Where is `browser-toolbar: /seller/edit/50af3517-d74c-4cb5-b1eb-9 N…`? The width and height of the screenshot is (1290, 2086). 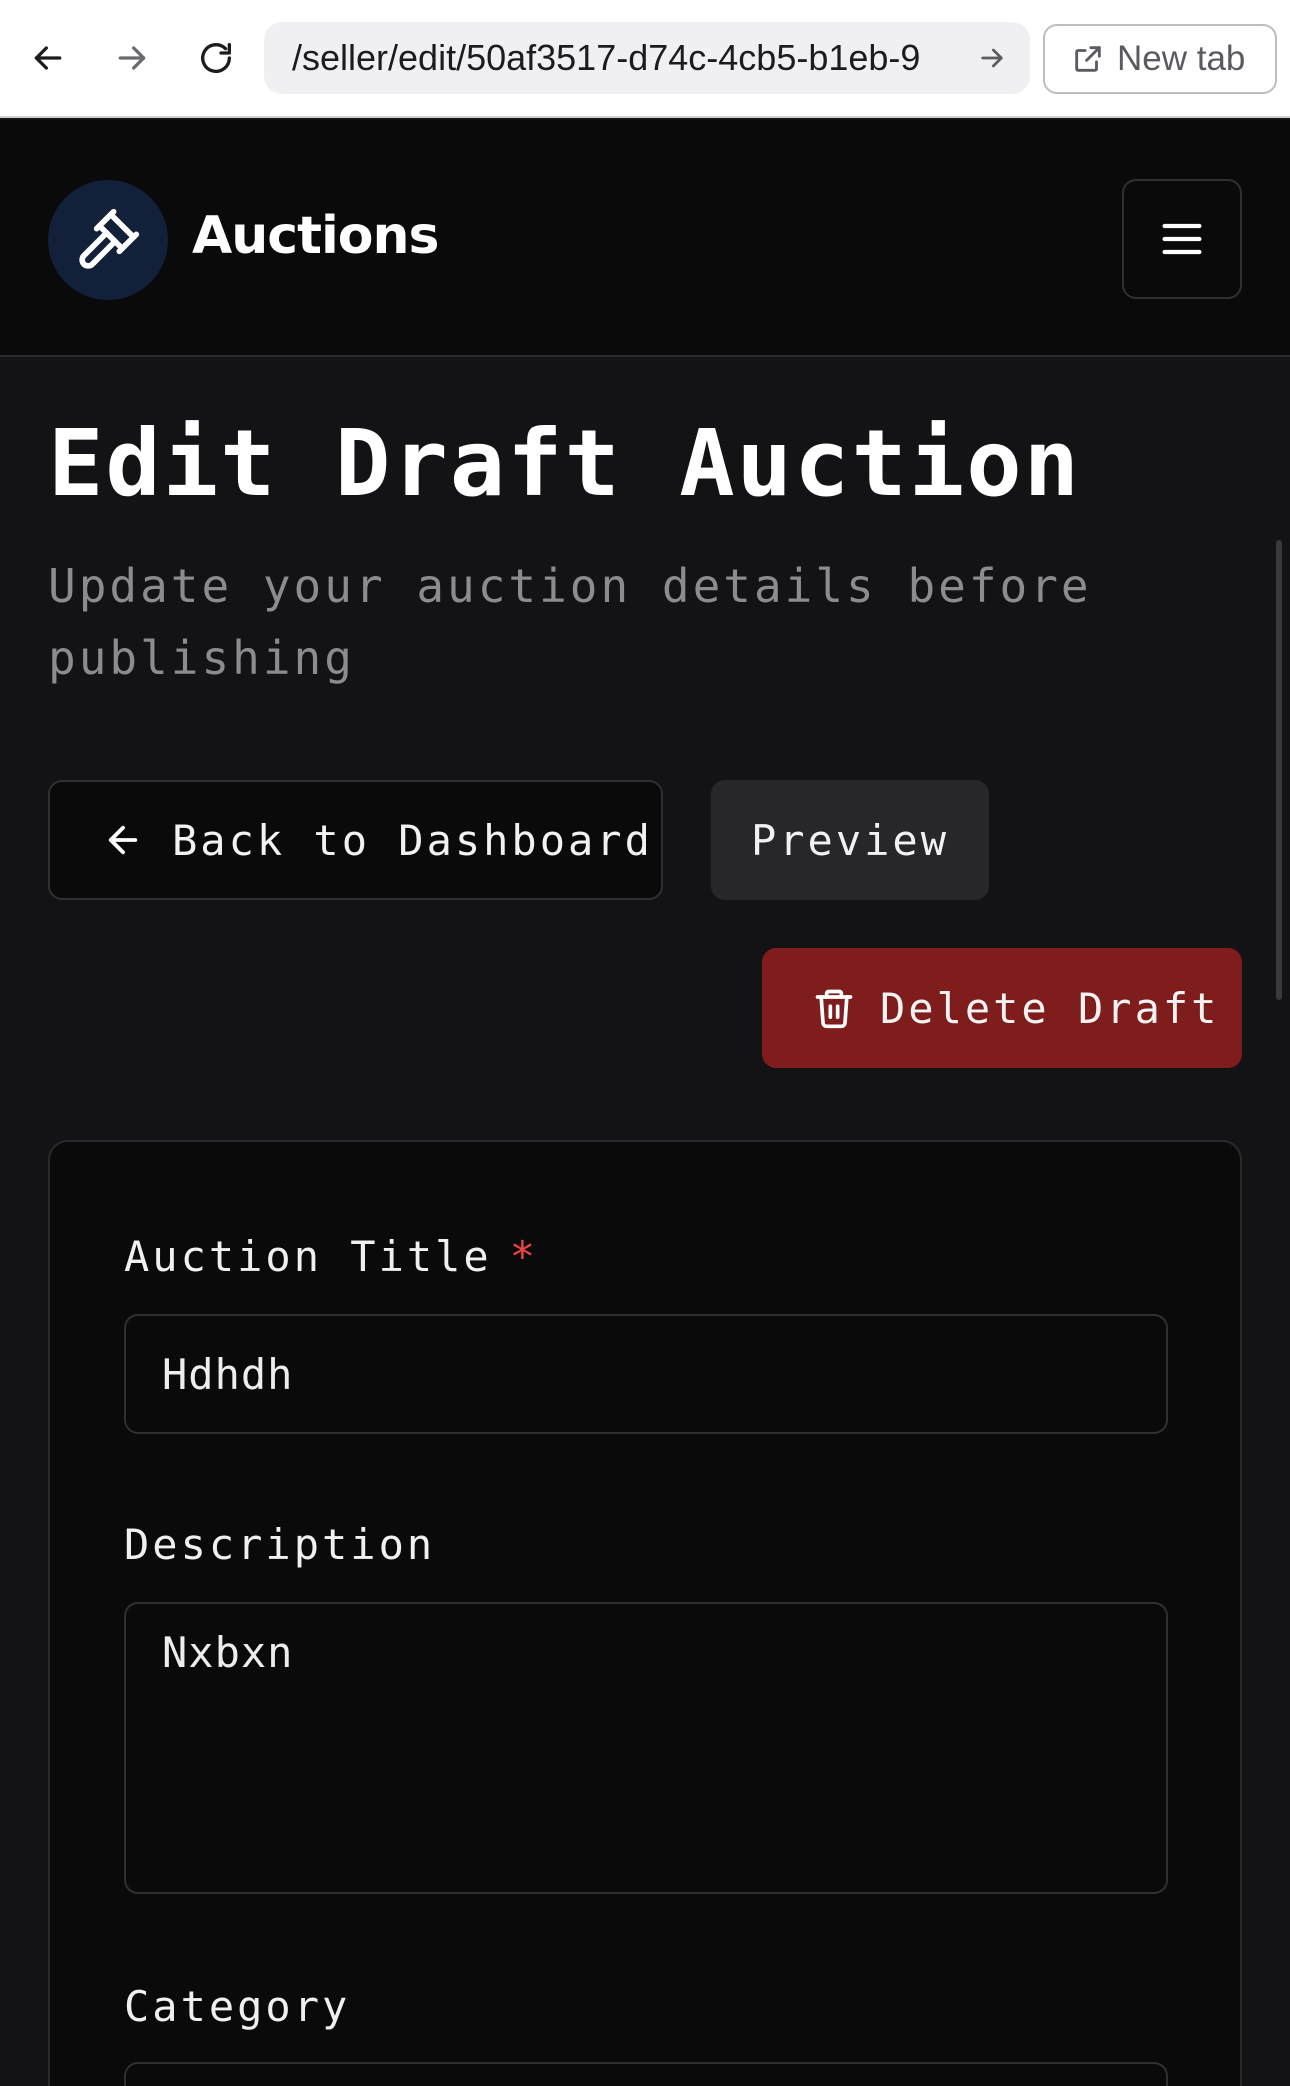 browser-toolbar: /seller/edit/50af3517-d74c-4cb5-b1eb-9 N… is located at coordinates (645, 59).